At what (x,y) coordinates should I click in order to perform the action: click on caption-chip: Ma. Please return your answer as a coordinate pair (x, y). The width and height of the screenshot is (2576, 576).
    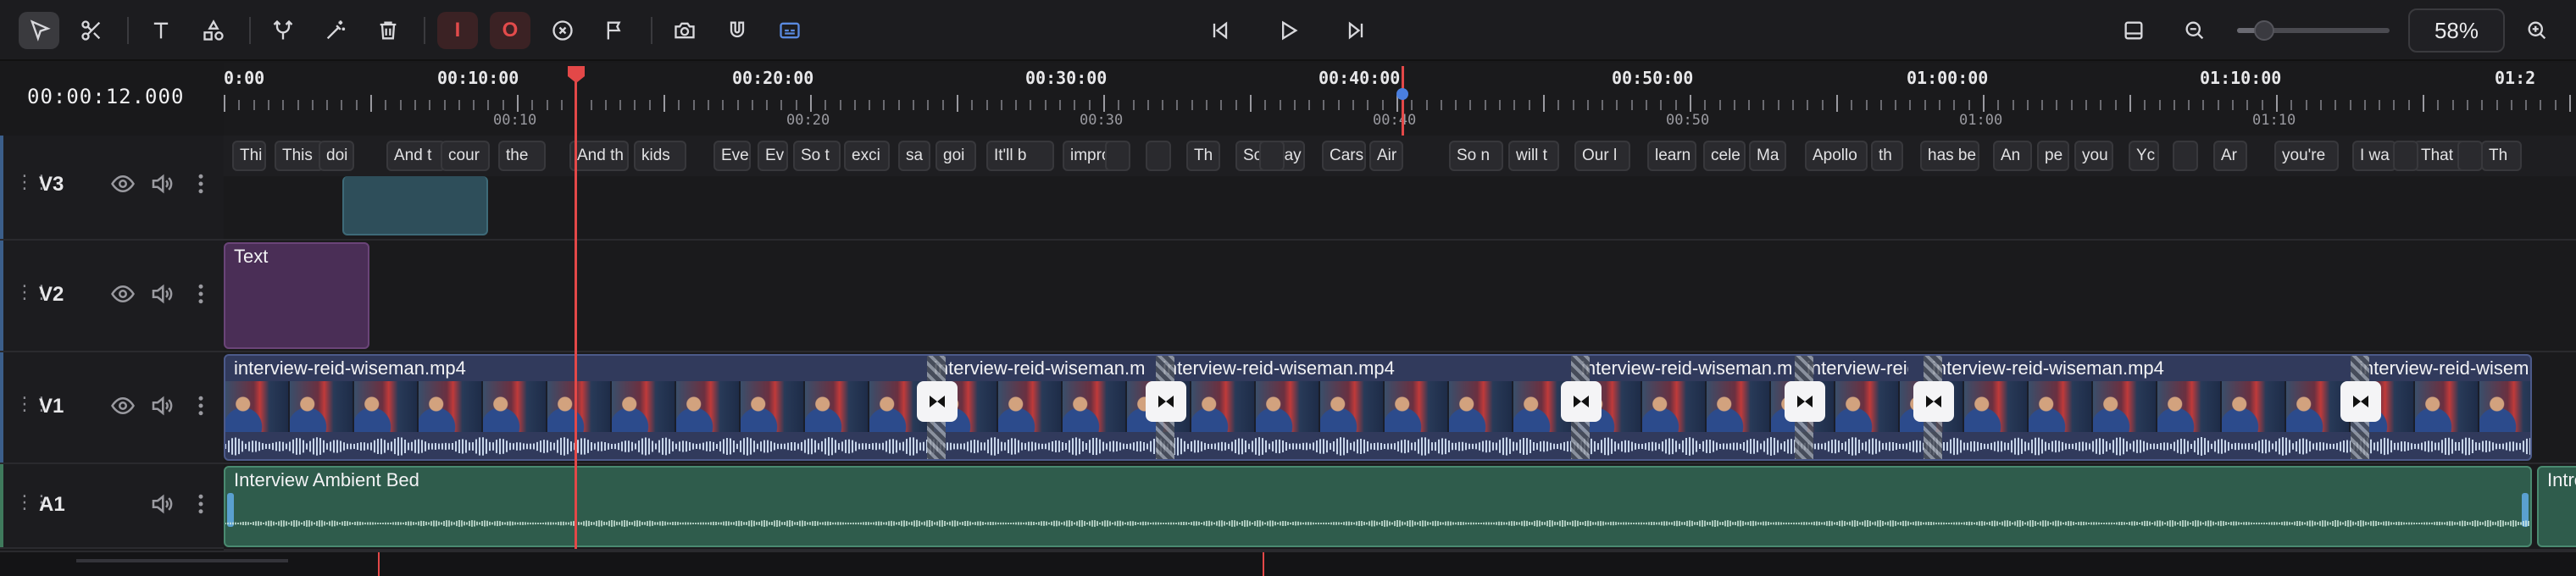
    Looking at the image, I should click on (1767, 156).